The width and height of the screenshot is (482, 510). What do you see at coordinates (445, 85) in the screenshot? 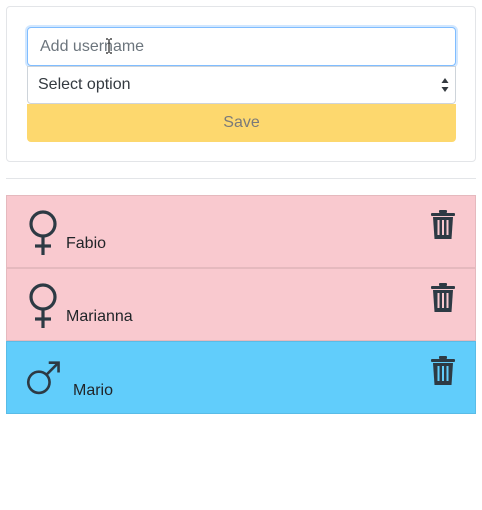
I see `select-arrows-icon` at bounding box center [445, 85].